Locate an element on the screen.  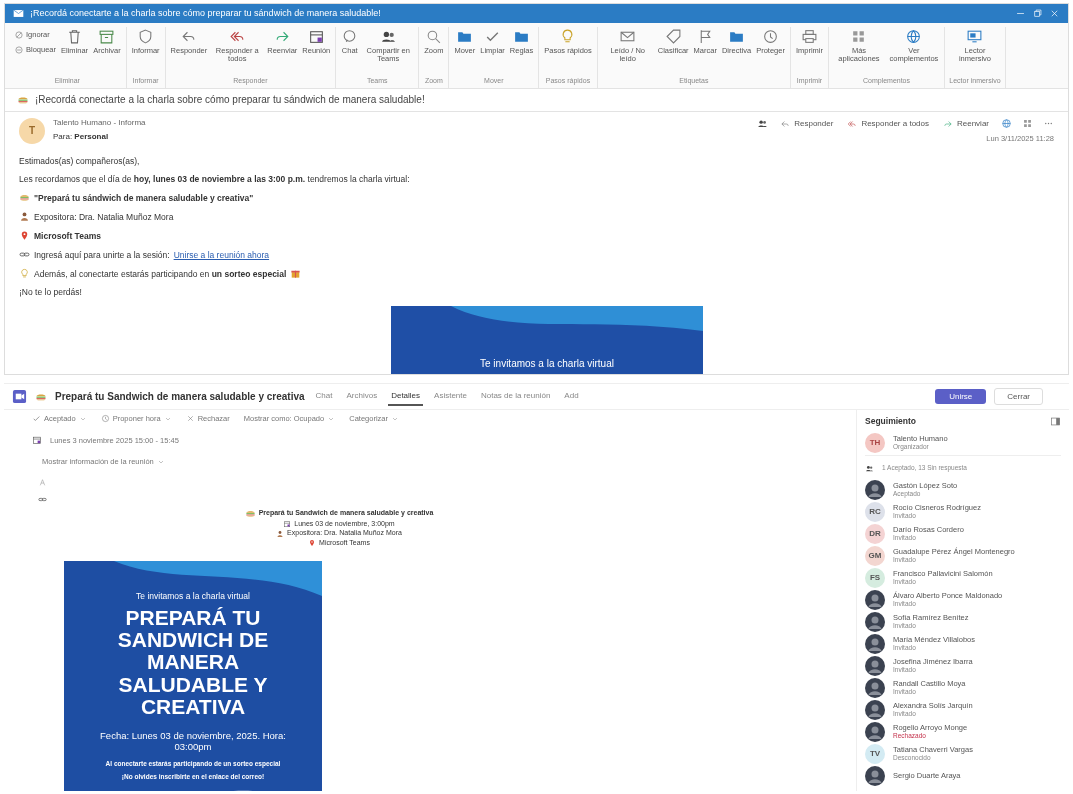
avatar: DR is located at coordinates (875, 533).